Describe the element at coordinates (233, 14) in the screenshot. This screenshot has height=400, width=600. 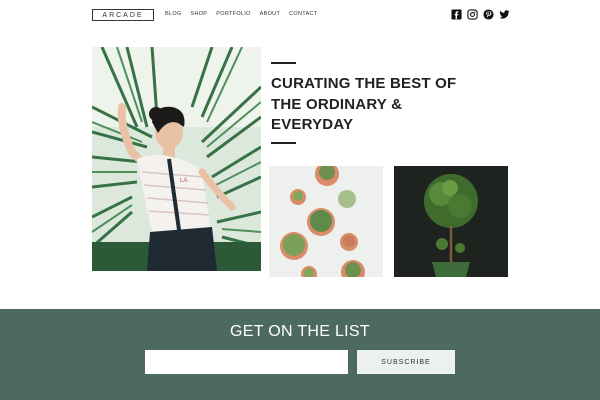
I see `nav-link-portfolio: PORTFOLIO` at that location.